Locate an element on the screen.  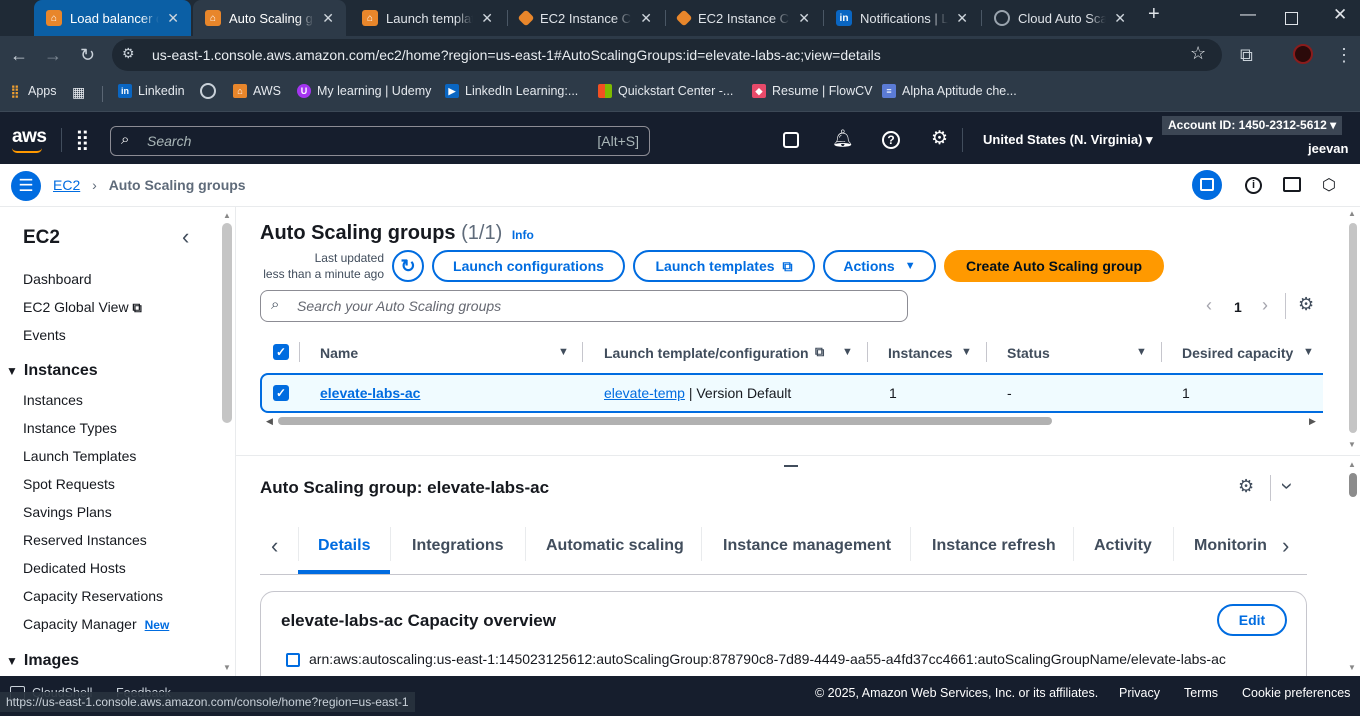
sidebar-item-instance-types: Instance Types is located at coordinates (70, 428).